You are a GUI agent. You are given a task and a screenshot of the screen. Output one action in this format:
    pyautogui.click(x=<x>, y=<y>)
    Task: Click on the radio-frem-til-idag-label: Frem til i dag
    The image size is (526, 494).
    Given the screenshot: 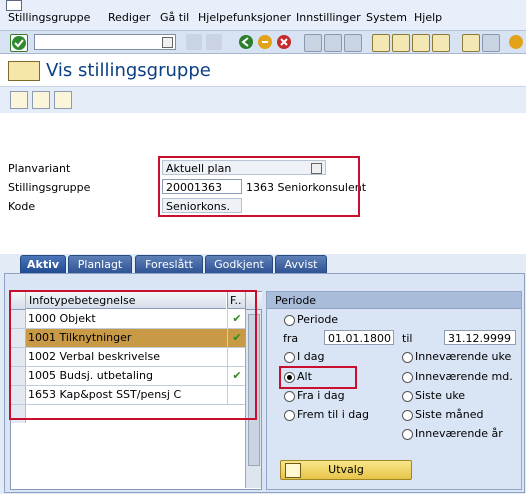 What is the action you would take?
    pyautogui.click(x=333, y=414)
    